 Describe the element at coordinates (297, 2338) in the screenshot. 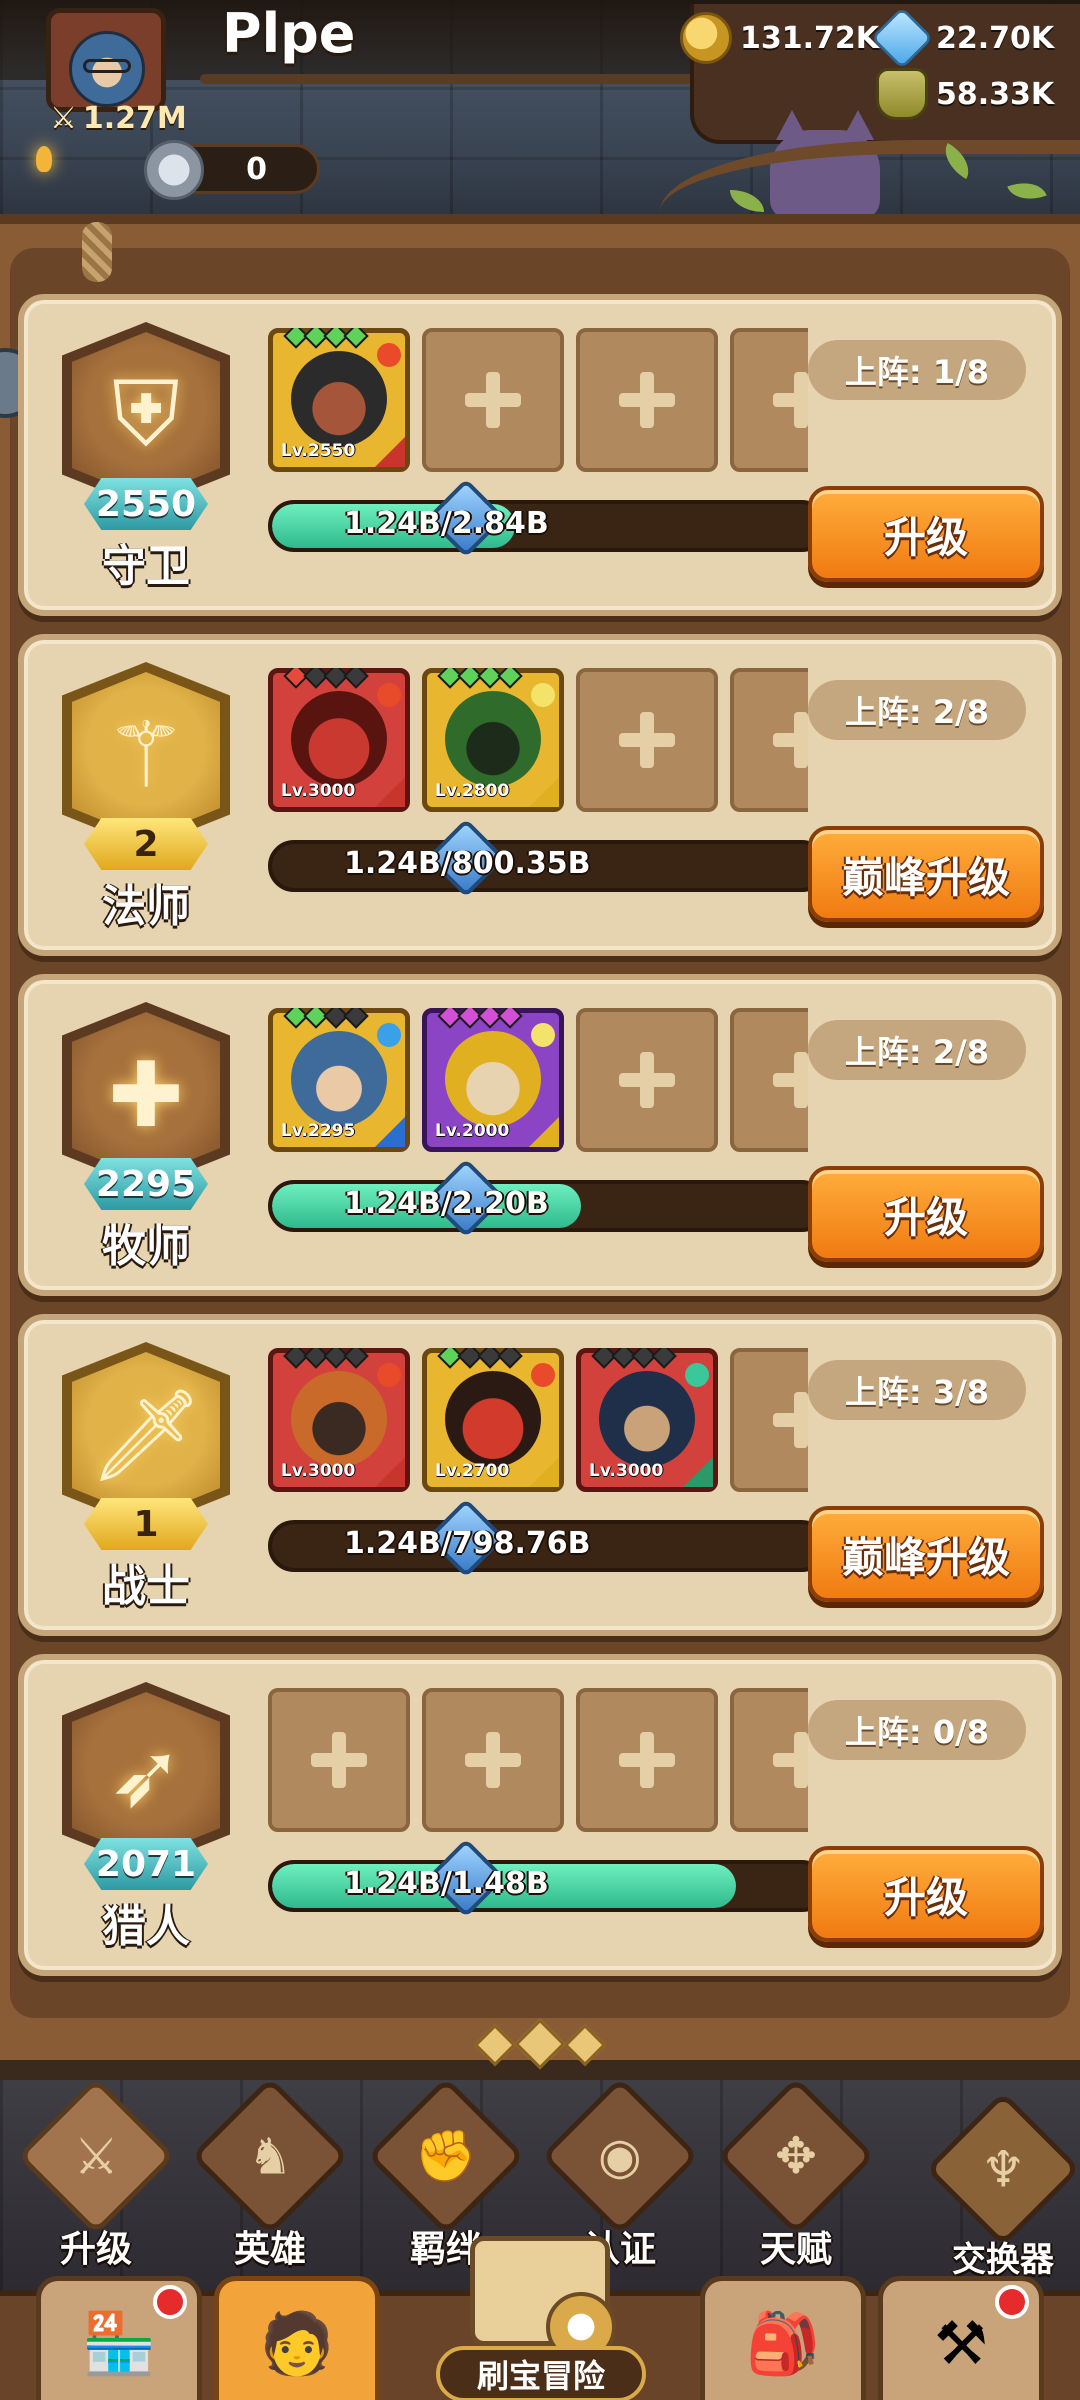

I see `nav-heroes: 🧑` at that location.